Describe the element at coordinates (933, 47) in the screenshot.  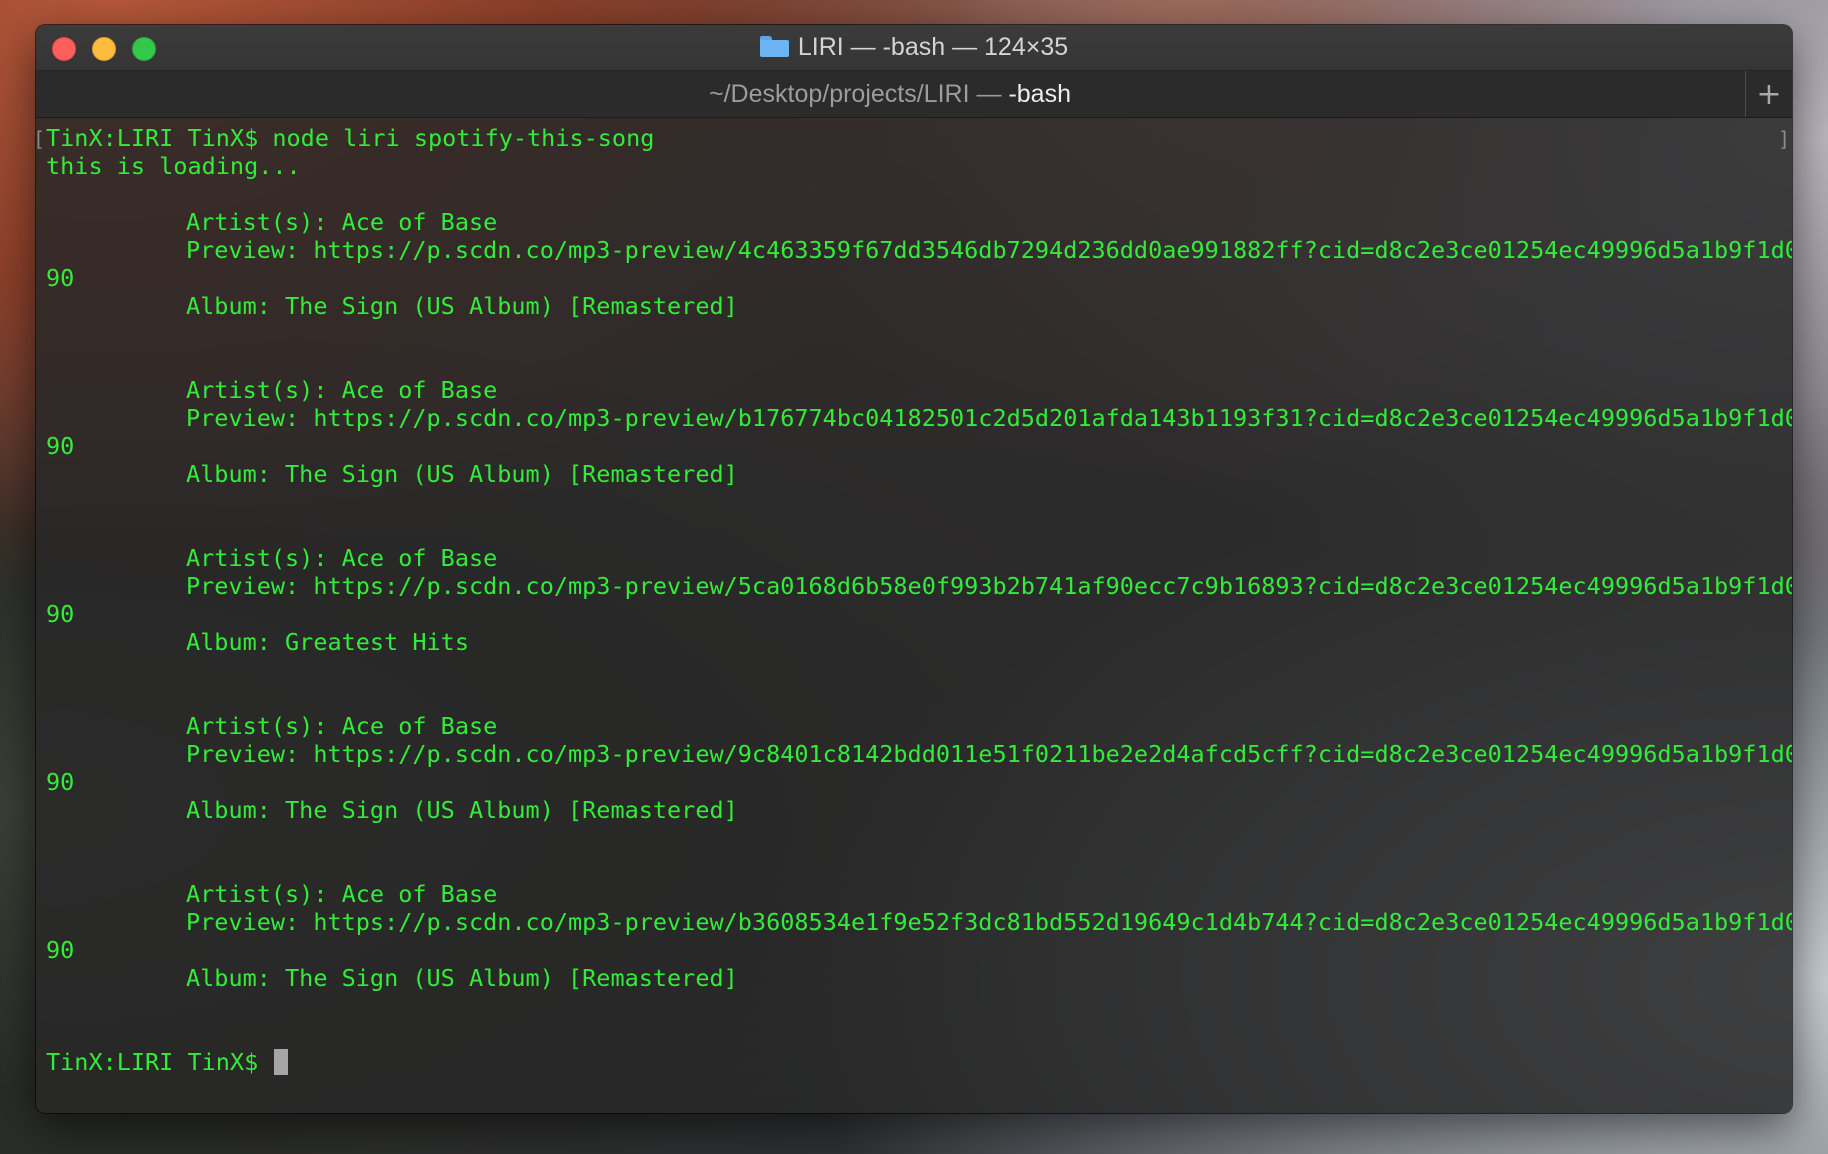
I see `window-title-text: LIRI — -bash — 124×35` at that location.